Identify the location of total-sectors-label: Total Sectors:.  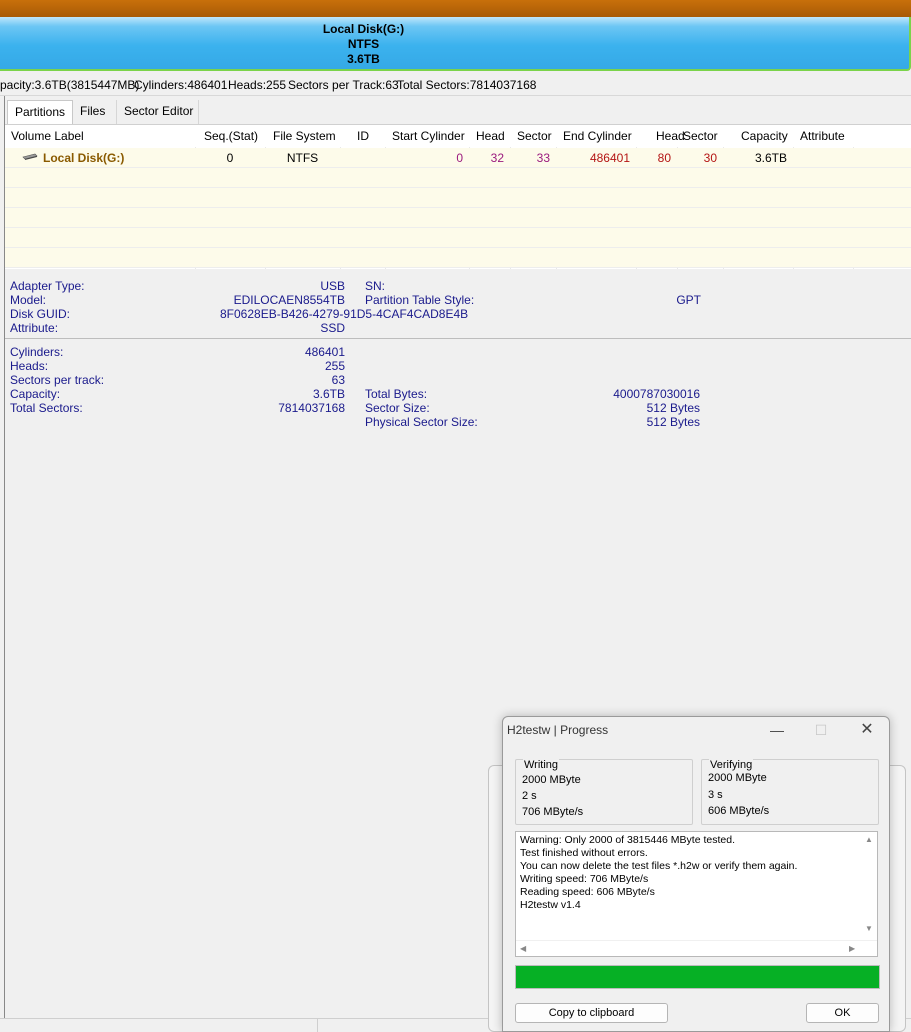
(46, 408).